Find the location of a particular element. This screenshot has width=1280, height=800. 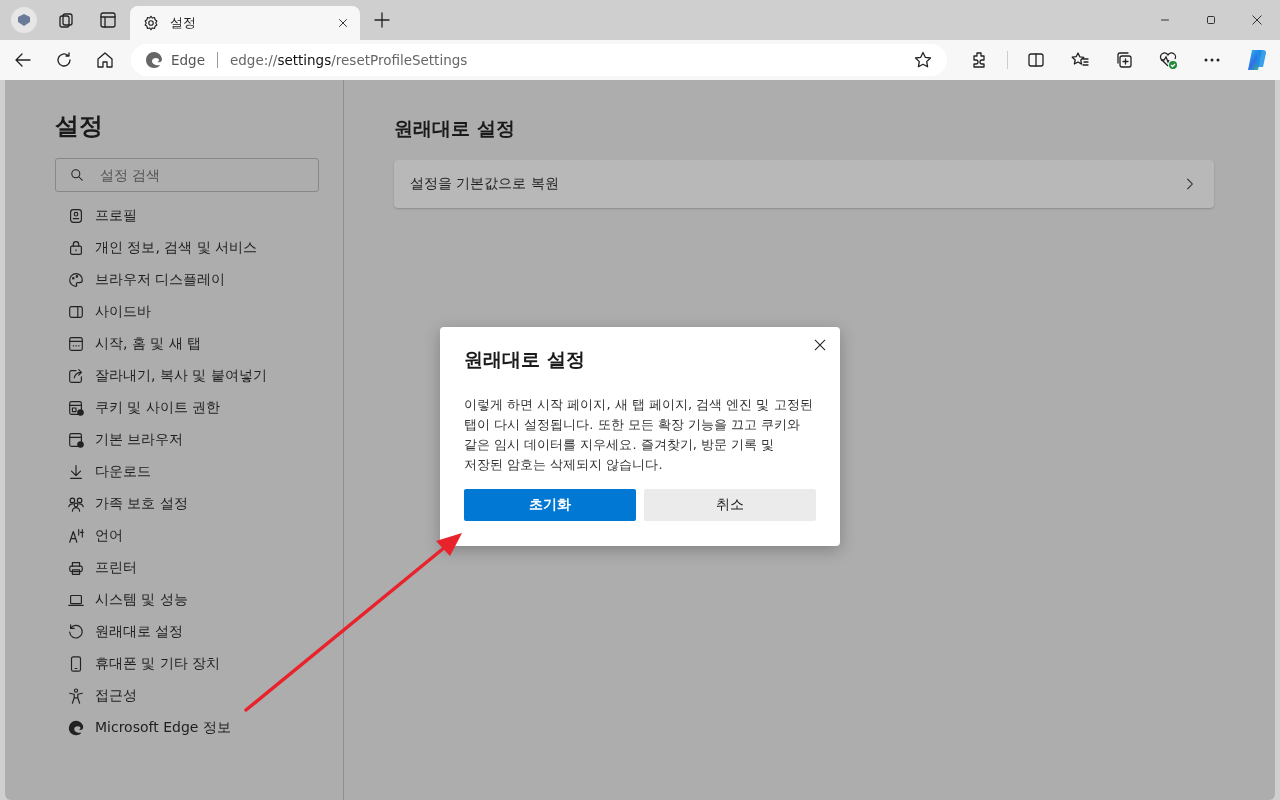

printer-icon is located at coordinates (76, 568).